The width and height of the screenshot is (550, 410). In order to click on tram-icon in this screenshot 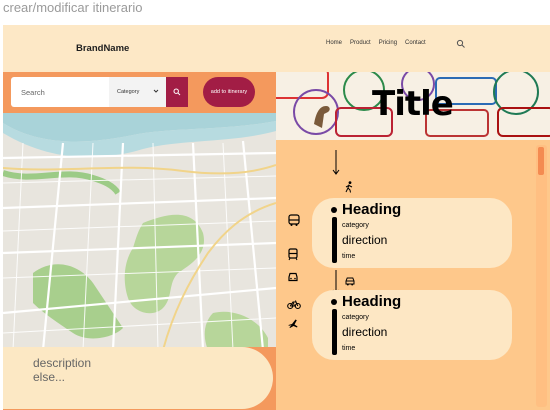, I will do `click(293, 254)`.